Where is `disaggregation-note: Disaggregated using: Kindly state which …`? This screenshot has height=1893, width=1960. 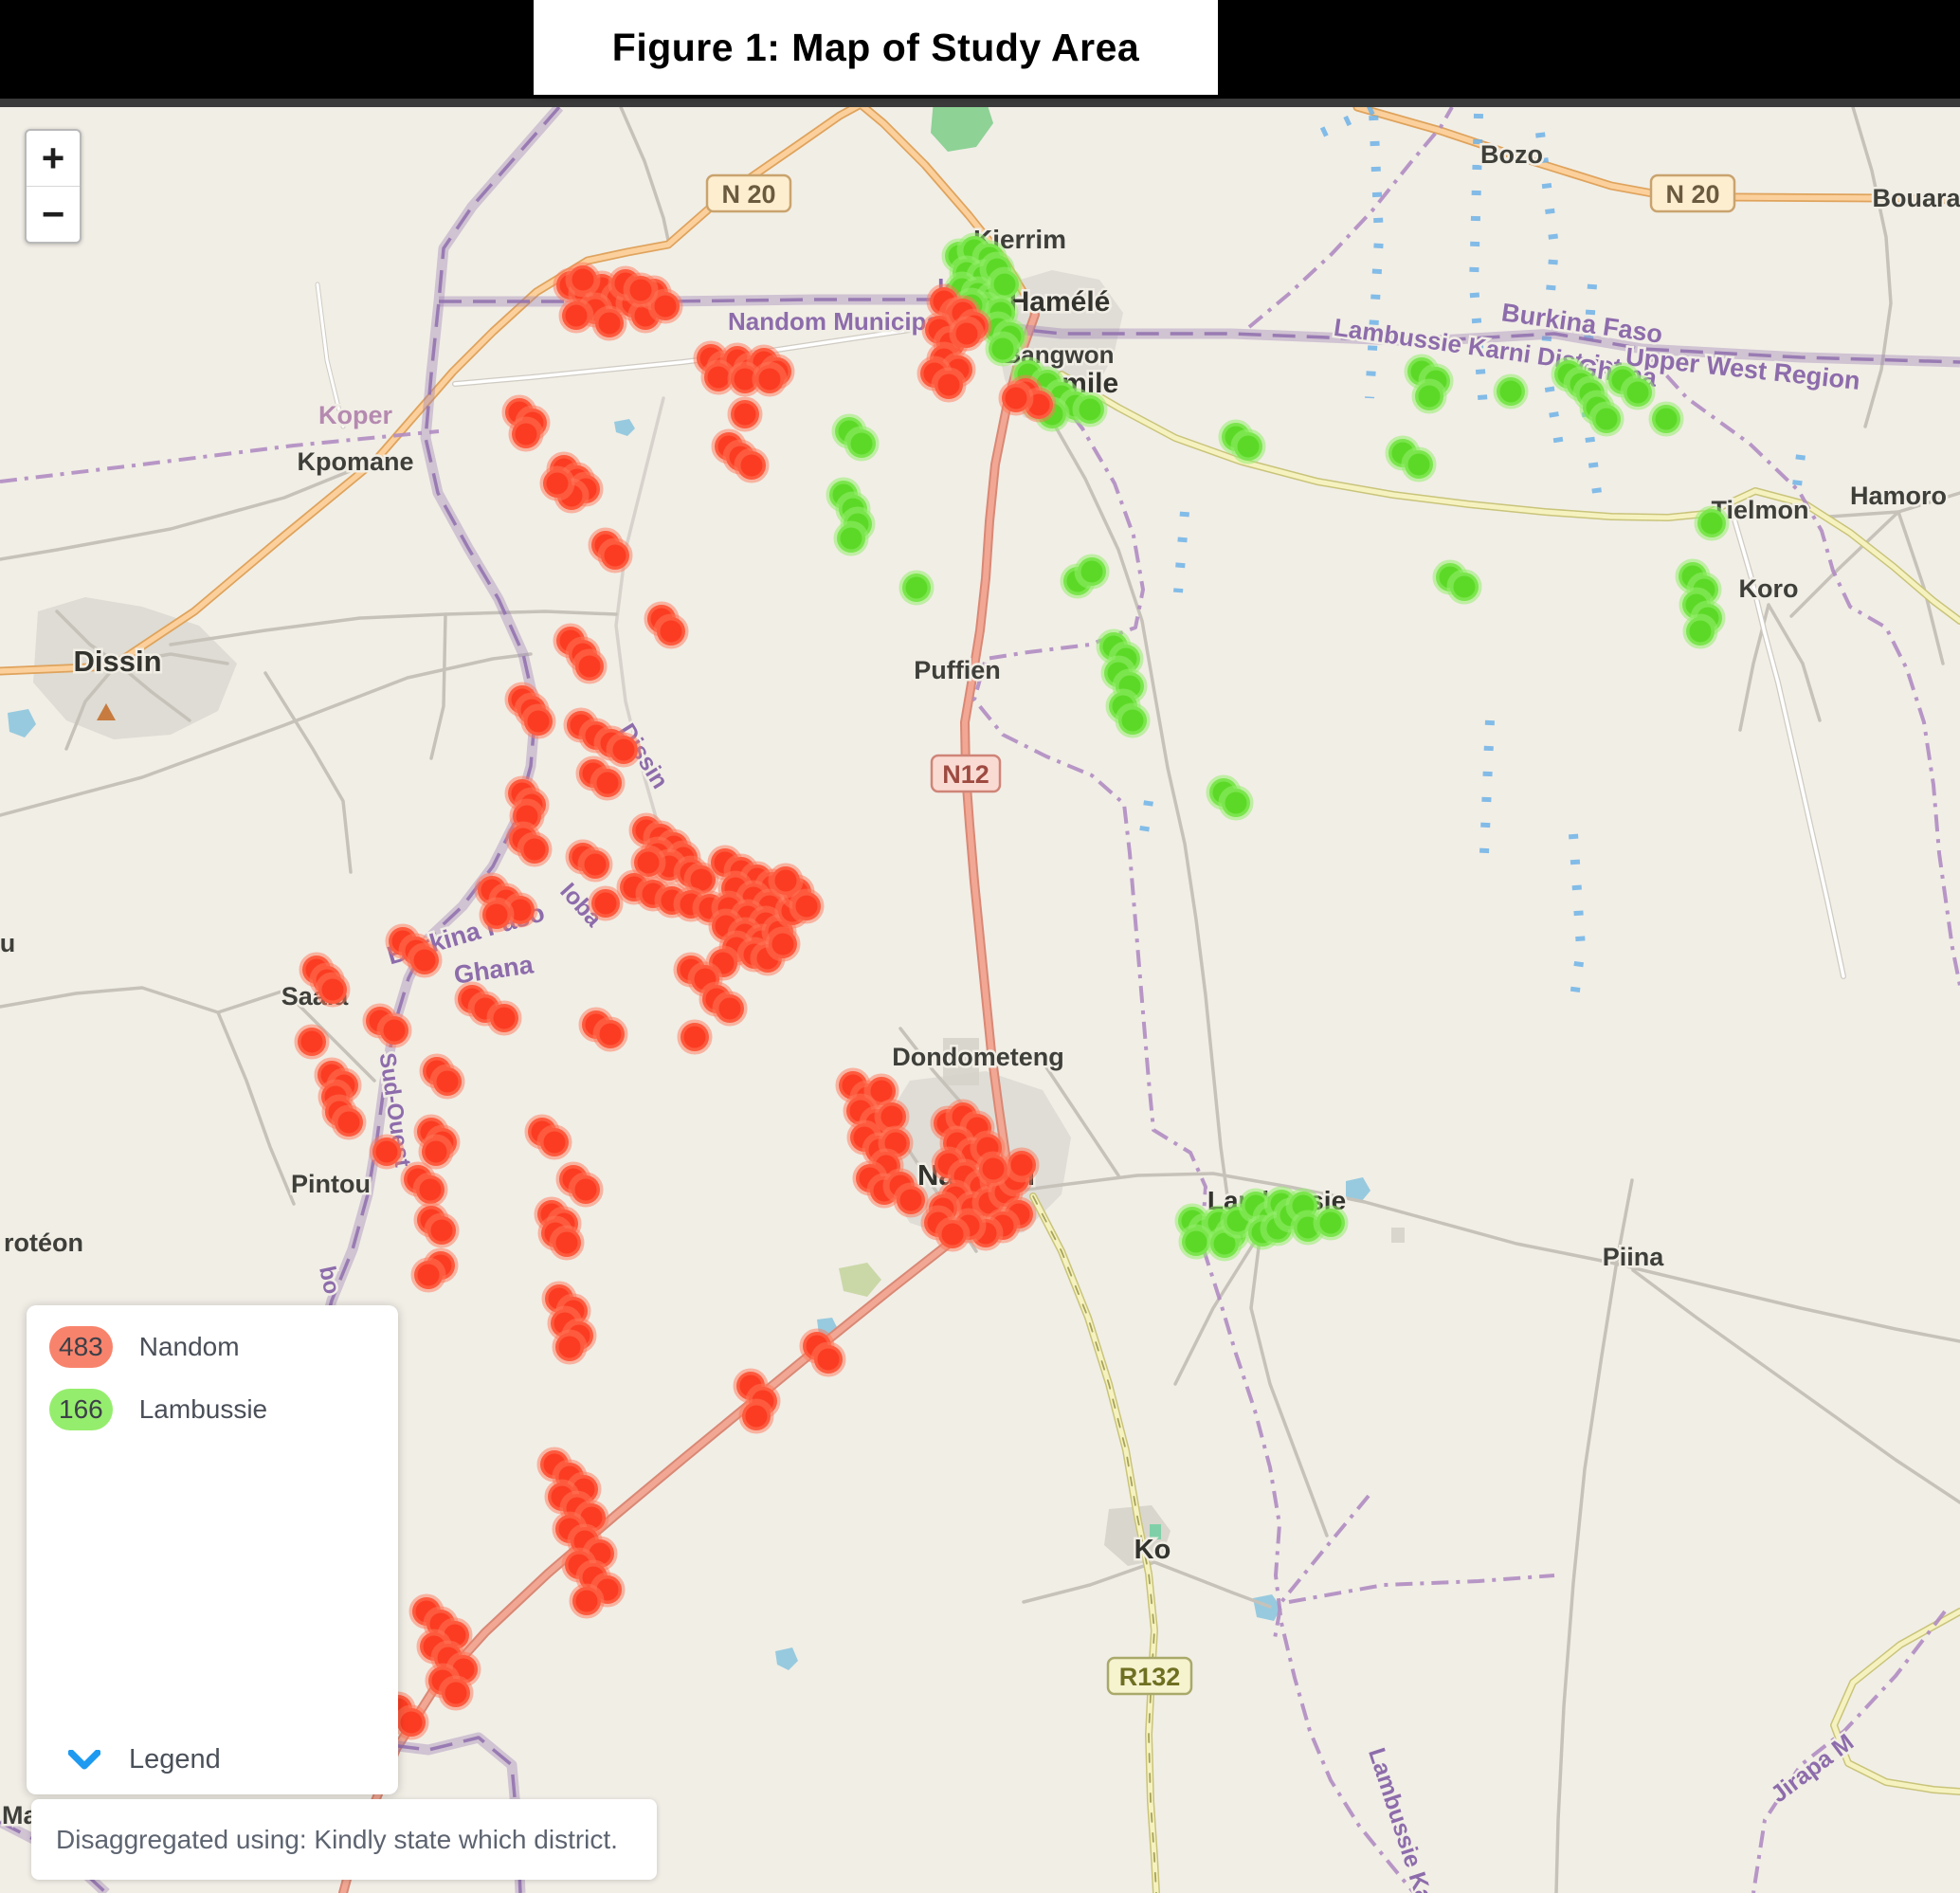
disaggregation-note: Disaggregated using: Kindly state which … is located at coordinates (344, 1839).